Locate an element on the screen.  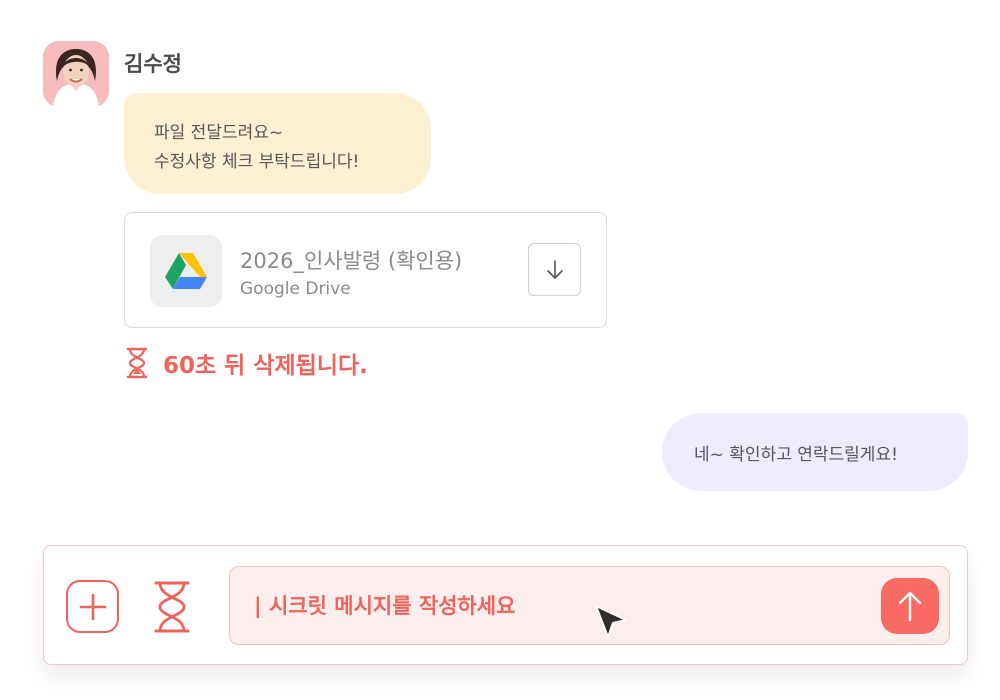
file-source: Google Drive is located at coordinates (295, 289).